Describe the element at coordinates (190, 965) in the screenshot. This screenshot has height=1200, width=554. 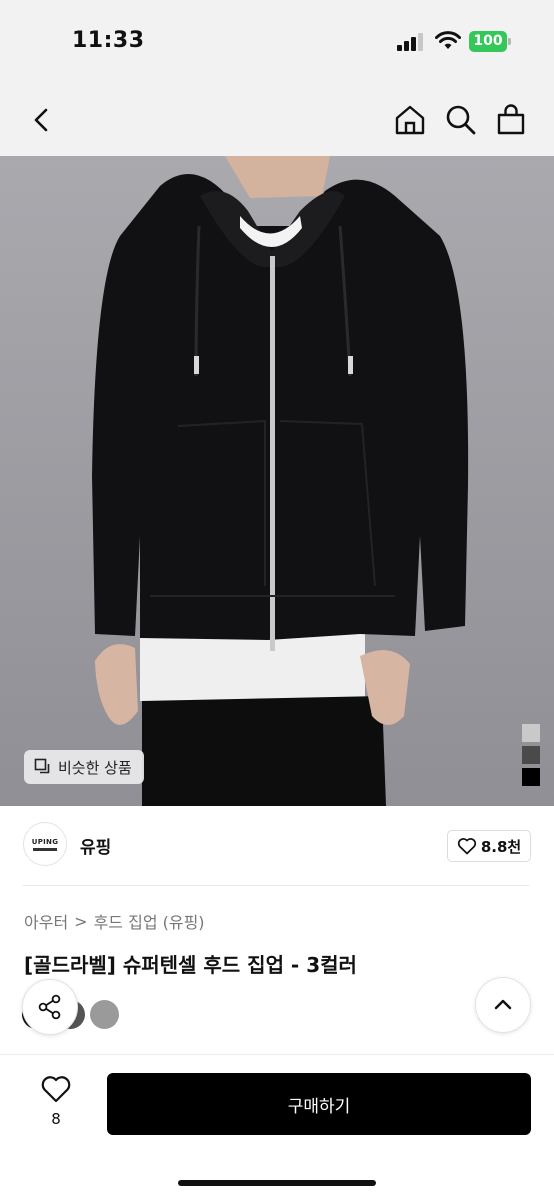
I see `product-title: [골드라벨] 슈퍼텐셀 후드 집업 - 3컬러` at that location.